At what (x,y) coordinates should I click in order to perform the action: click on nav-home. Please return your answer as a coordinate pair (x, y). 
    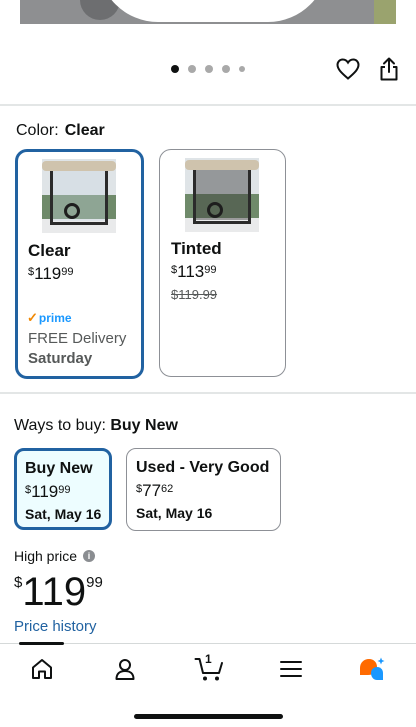
    Looking at the image, I should click on (42, 669).